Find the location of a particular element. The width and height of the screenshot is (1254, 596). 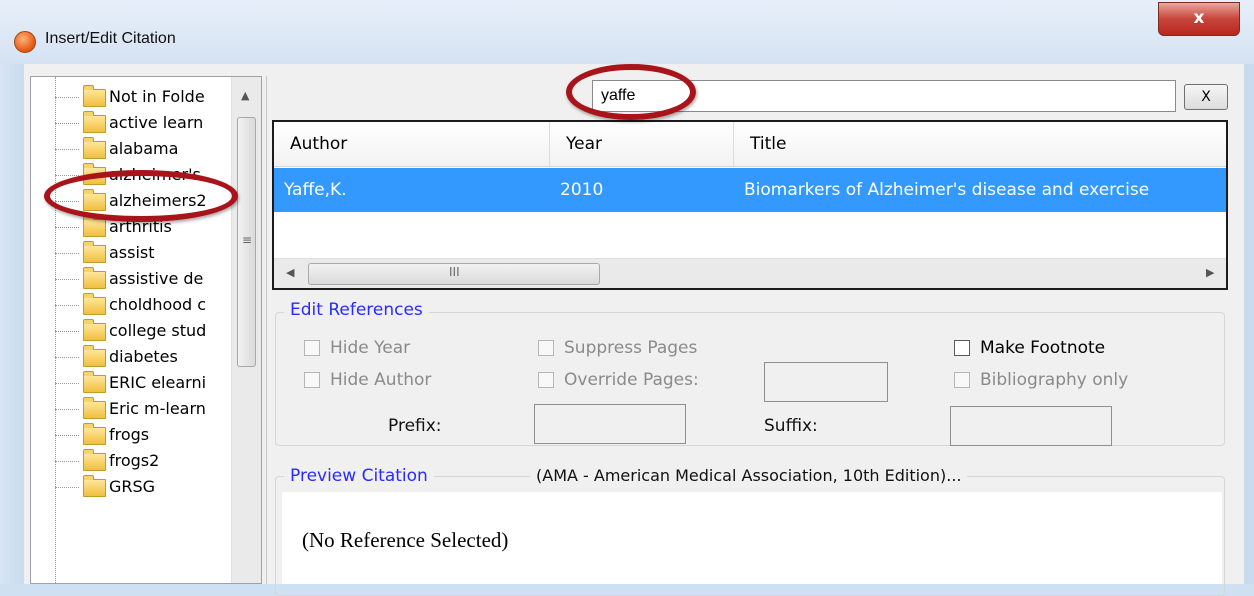

tree-folder-label: choldhood c is located at coordinates (158, 304).